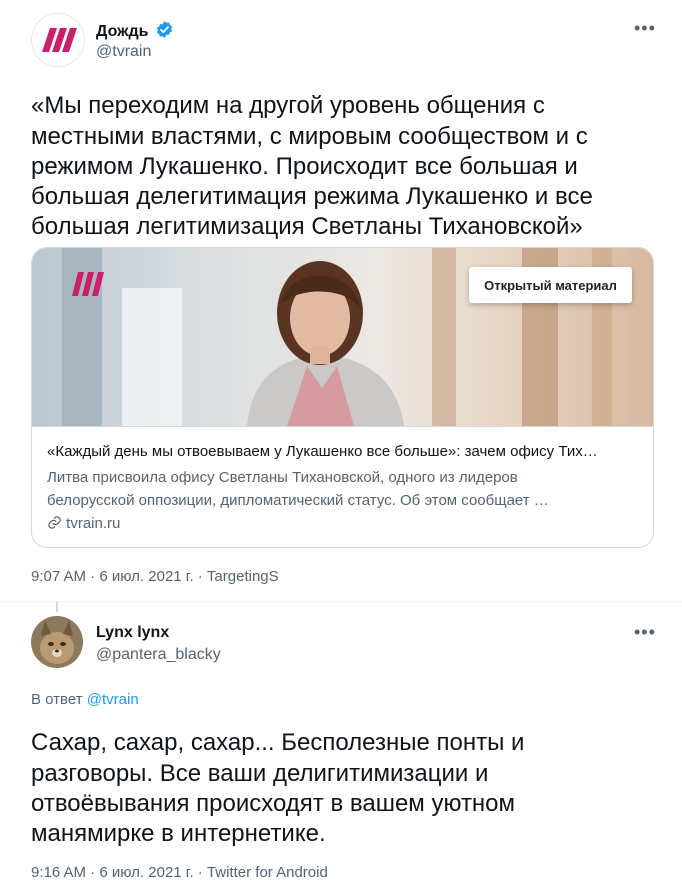 This screenshot has width=682, height=896. What do you see at coordinates (93, 523) in the screenshot?
I see `card-domain-text: tvrain.ru` at bounding box center [93, 523].